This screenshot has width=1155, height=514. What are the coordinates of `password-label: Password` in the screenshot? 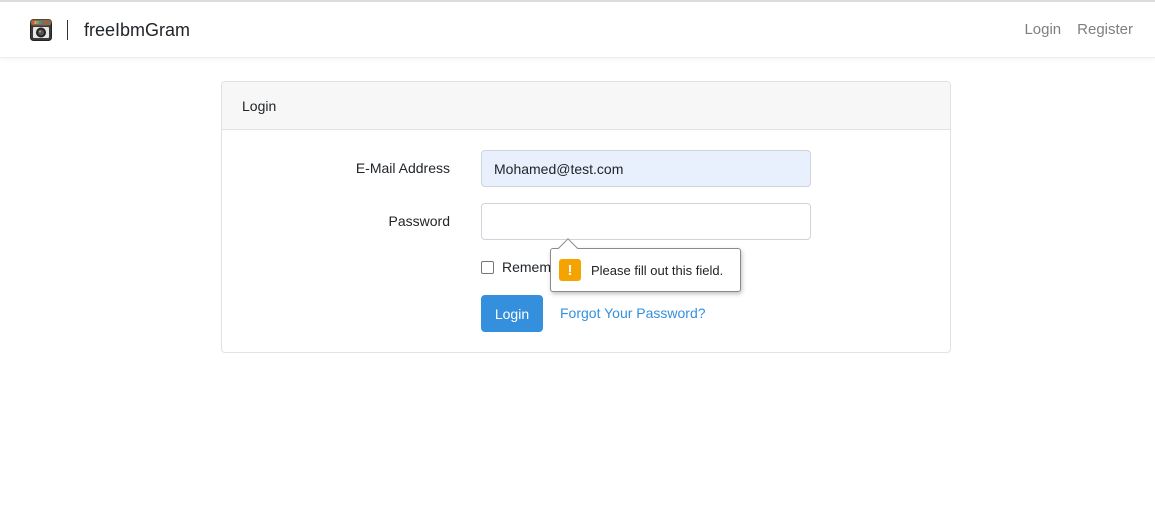 It's located at (419, 221).